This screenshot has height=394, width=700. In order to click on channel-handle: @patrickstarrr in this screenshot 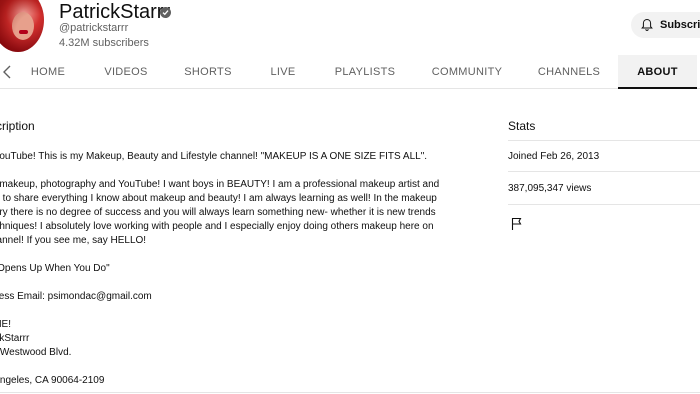, I will do `click(94, 28)`.